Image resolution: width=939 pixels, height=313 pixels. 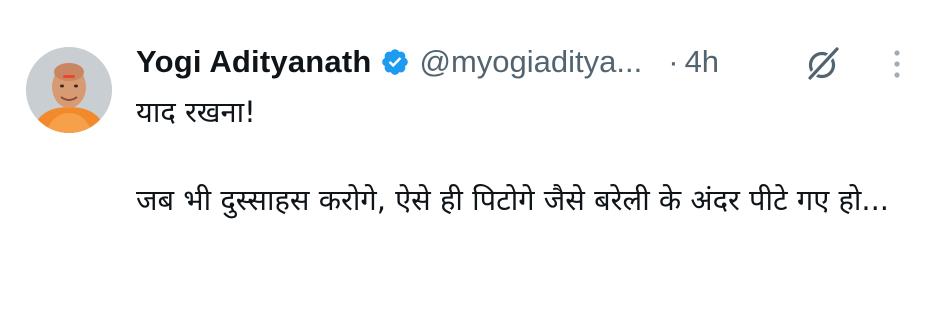 I want to click on tweet-header: Yogi Adityanath @myogiaditya... · 4h, so click(x=427, y=62).